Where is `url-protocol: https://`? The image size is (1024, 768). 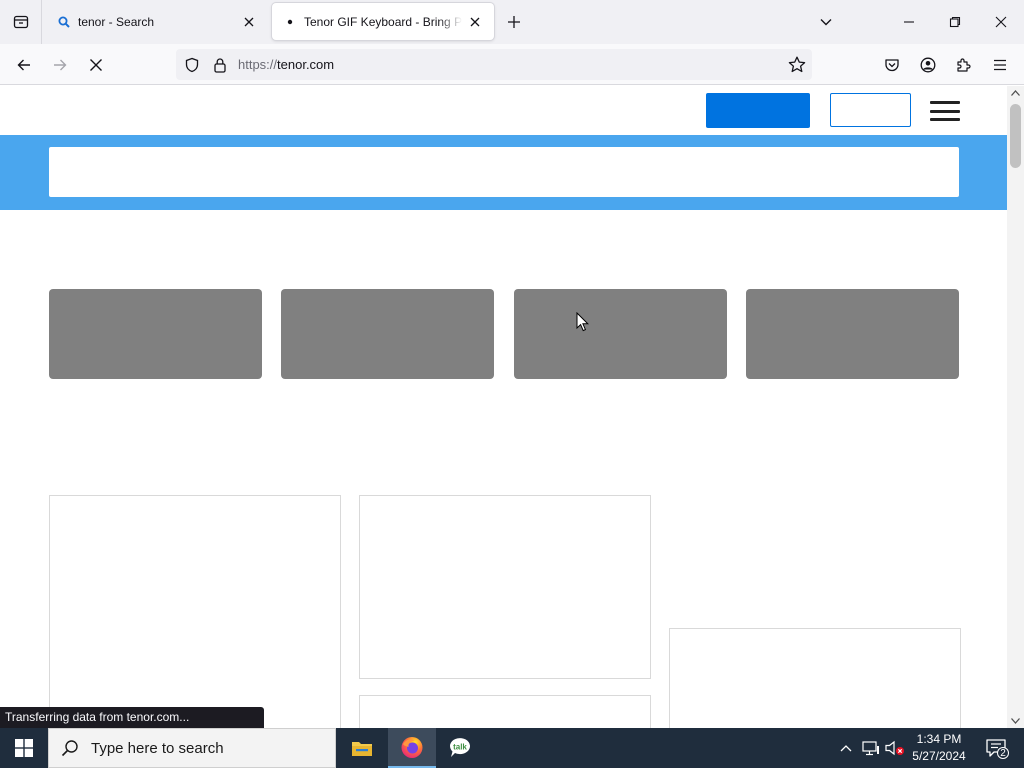
url-protocol: https:// is located at coordinates (258, 64).